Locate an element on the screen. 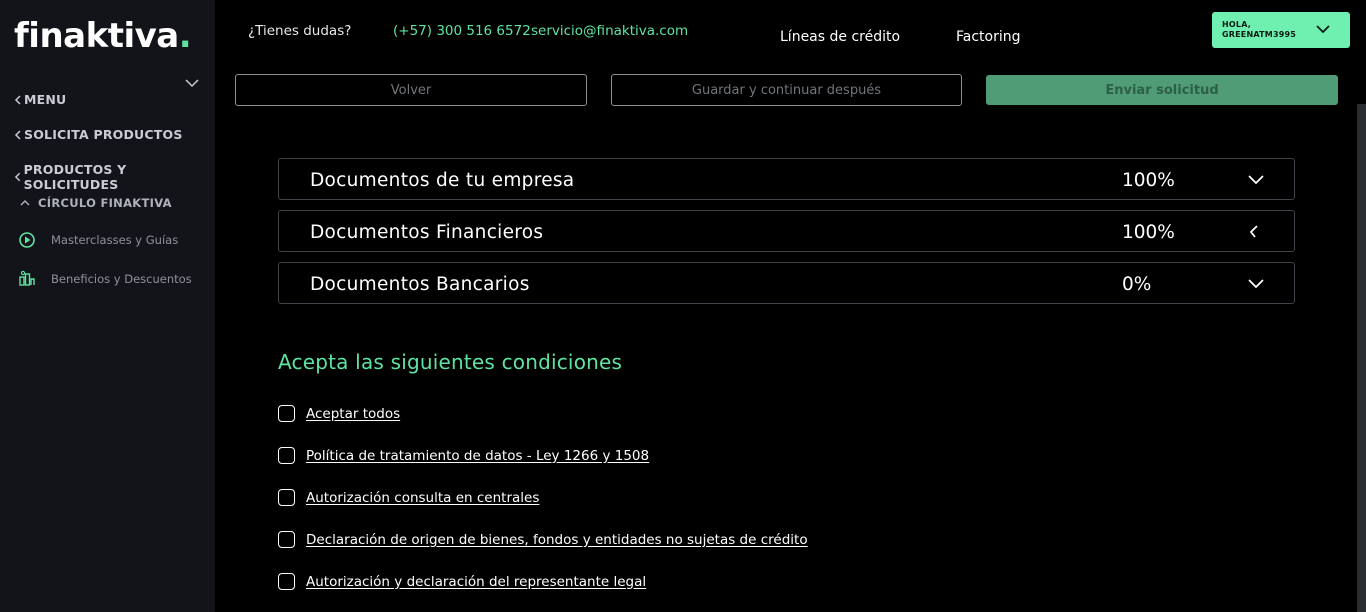 The height and width of the screenshot is (612, 1366). sidebar-productos-label: PRODUCTOS Y SOLICITUDES is located at coordinates (75, 177).